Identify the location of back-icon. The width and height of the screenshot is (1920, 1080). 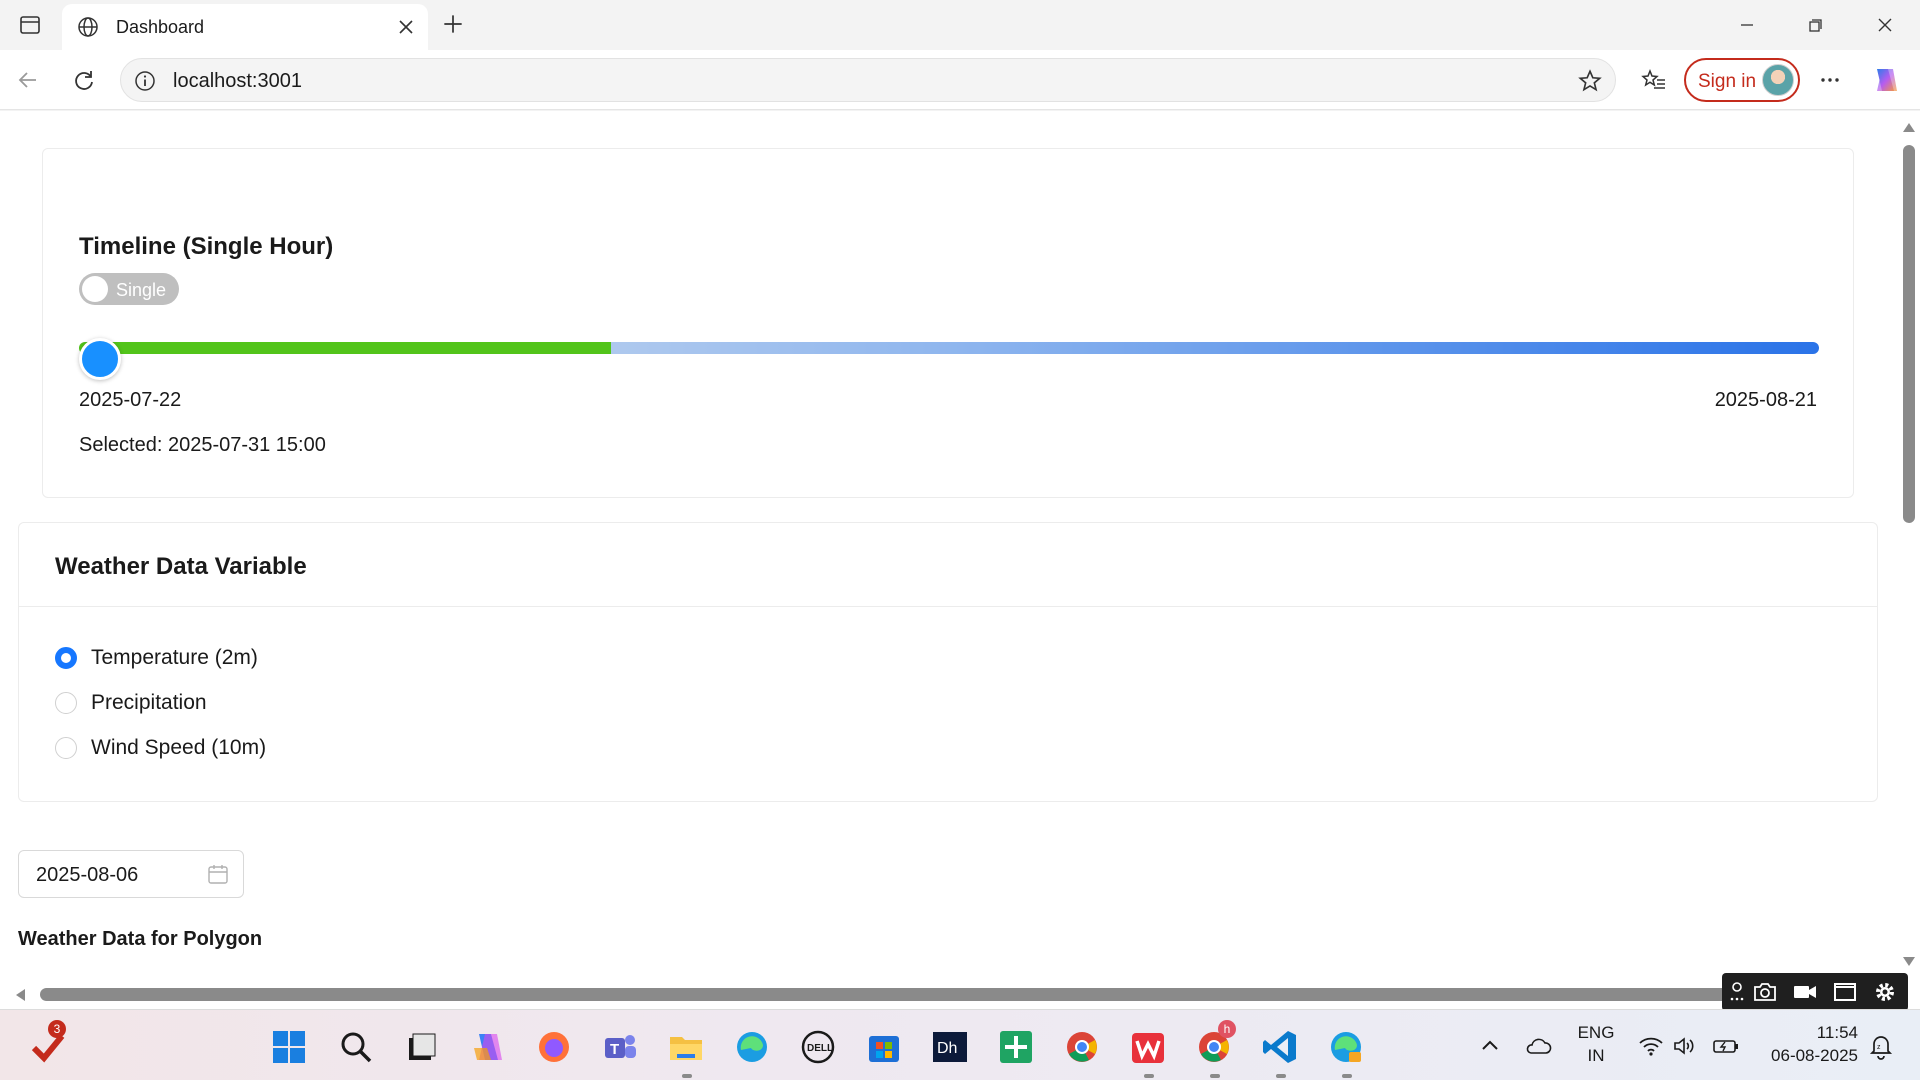
(28, 80).